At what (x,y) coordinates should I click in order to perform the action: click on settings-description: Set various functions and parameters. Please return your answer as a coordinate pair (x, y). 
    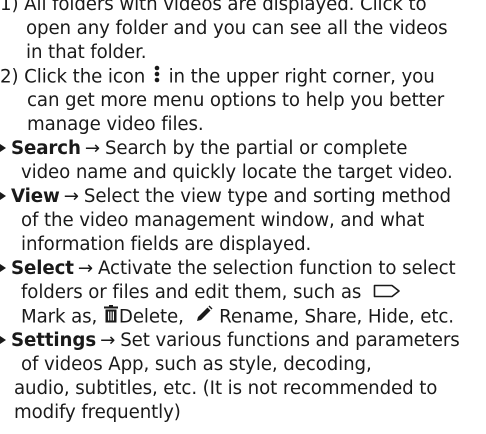
    Looking at the image, I should click on (290, 340).